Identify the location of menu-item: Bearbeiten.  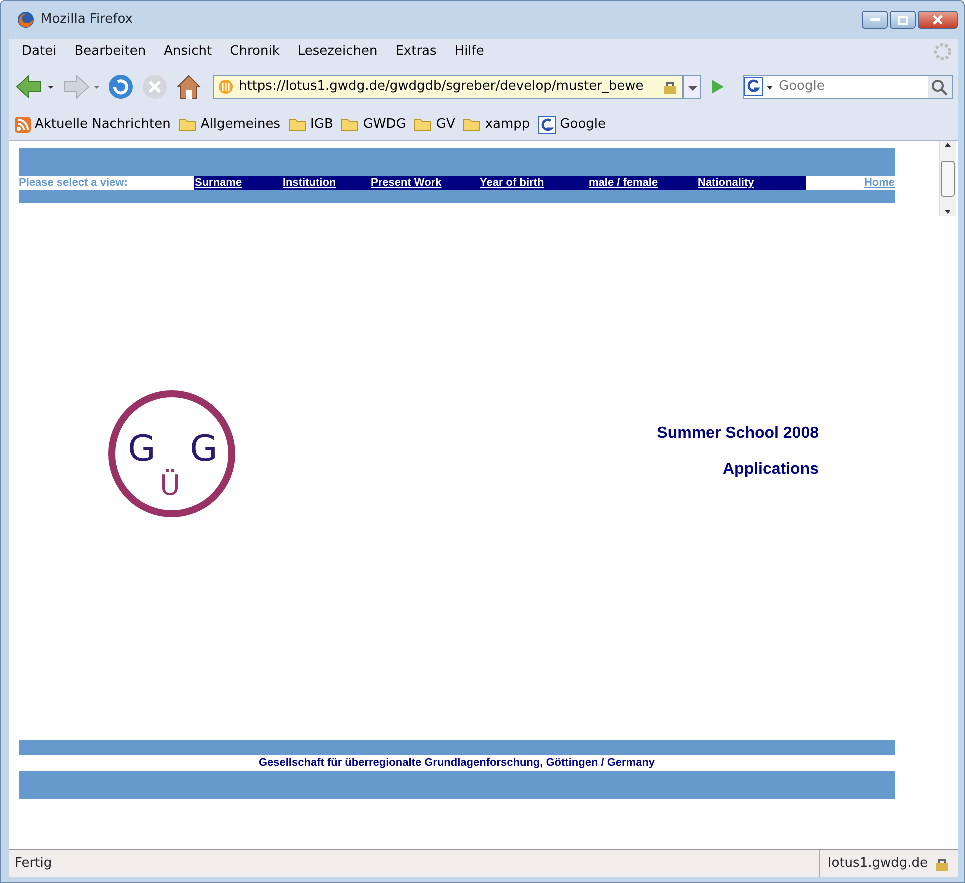
(111, 52).